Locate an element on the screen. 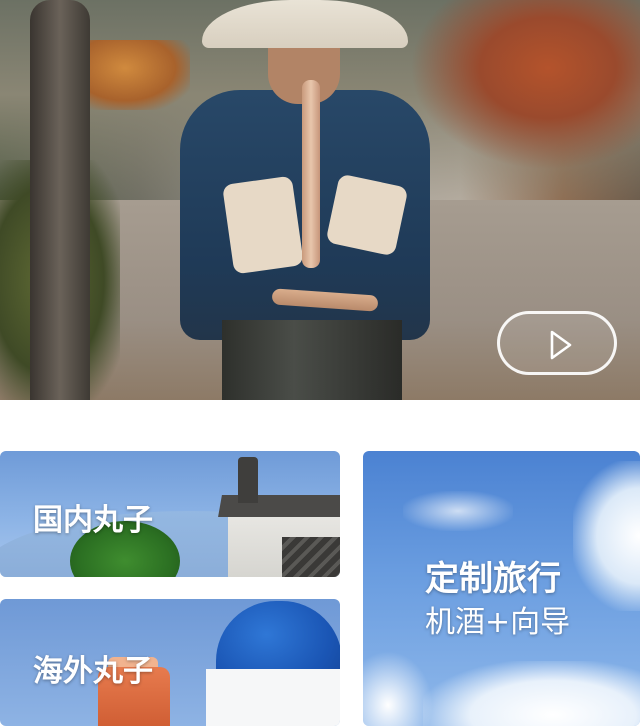 Image resolution: width=640 pixels, height=726 pixels. roof-tiles is located at coordinates (311, 557).